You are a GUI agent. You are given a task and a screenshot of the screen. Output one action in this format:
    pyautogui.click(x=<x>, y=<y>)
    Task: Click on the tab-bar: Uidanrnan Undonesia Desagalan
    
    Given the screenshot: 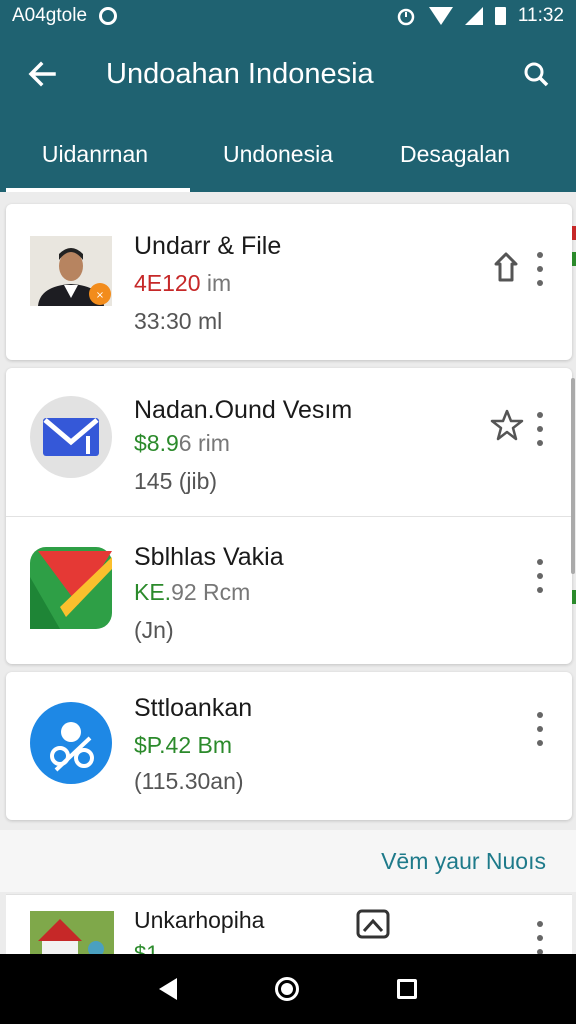 What is the action you would take?
    pyautogui.click(x=288, y=154)
    